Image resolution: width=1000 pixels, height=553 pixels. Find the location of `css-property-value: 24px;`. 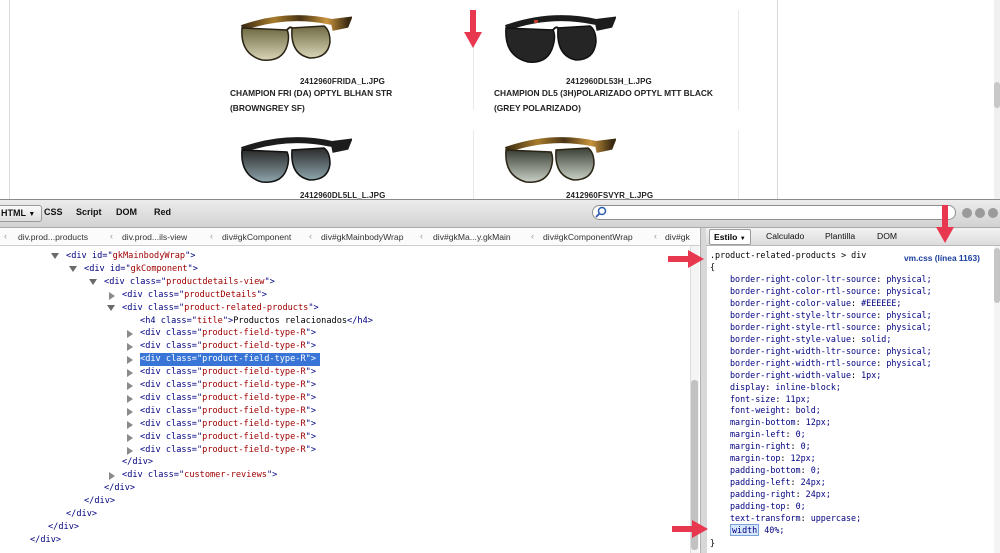

css-property-value: 24px; is located at coordinates (818, 494).